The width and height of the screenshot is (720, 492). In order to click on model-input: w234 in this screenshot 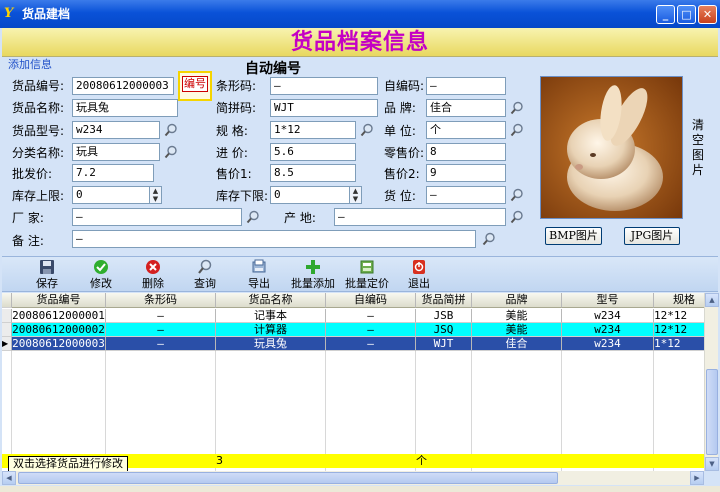, I will do `click(116, 130)`.